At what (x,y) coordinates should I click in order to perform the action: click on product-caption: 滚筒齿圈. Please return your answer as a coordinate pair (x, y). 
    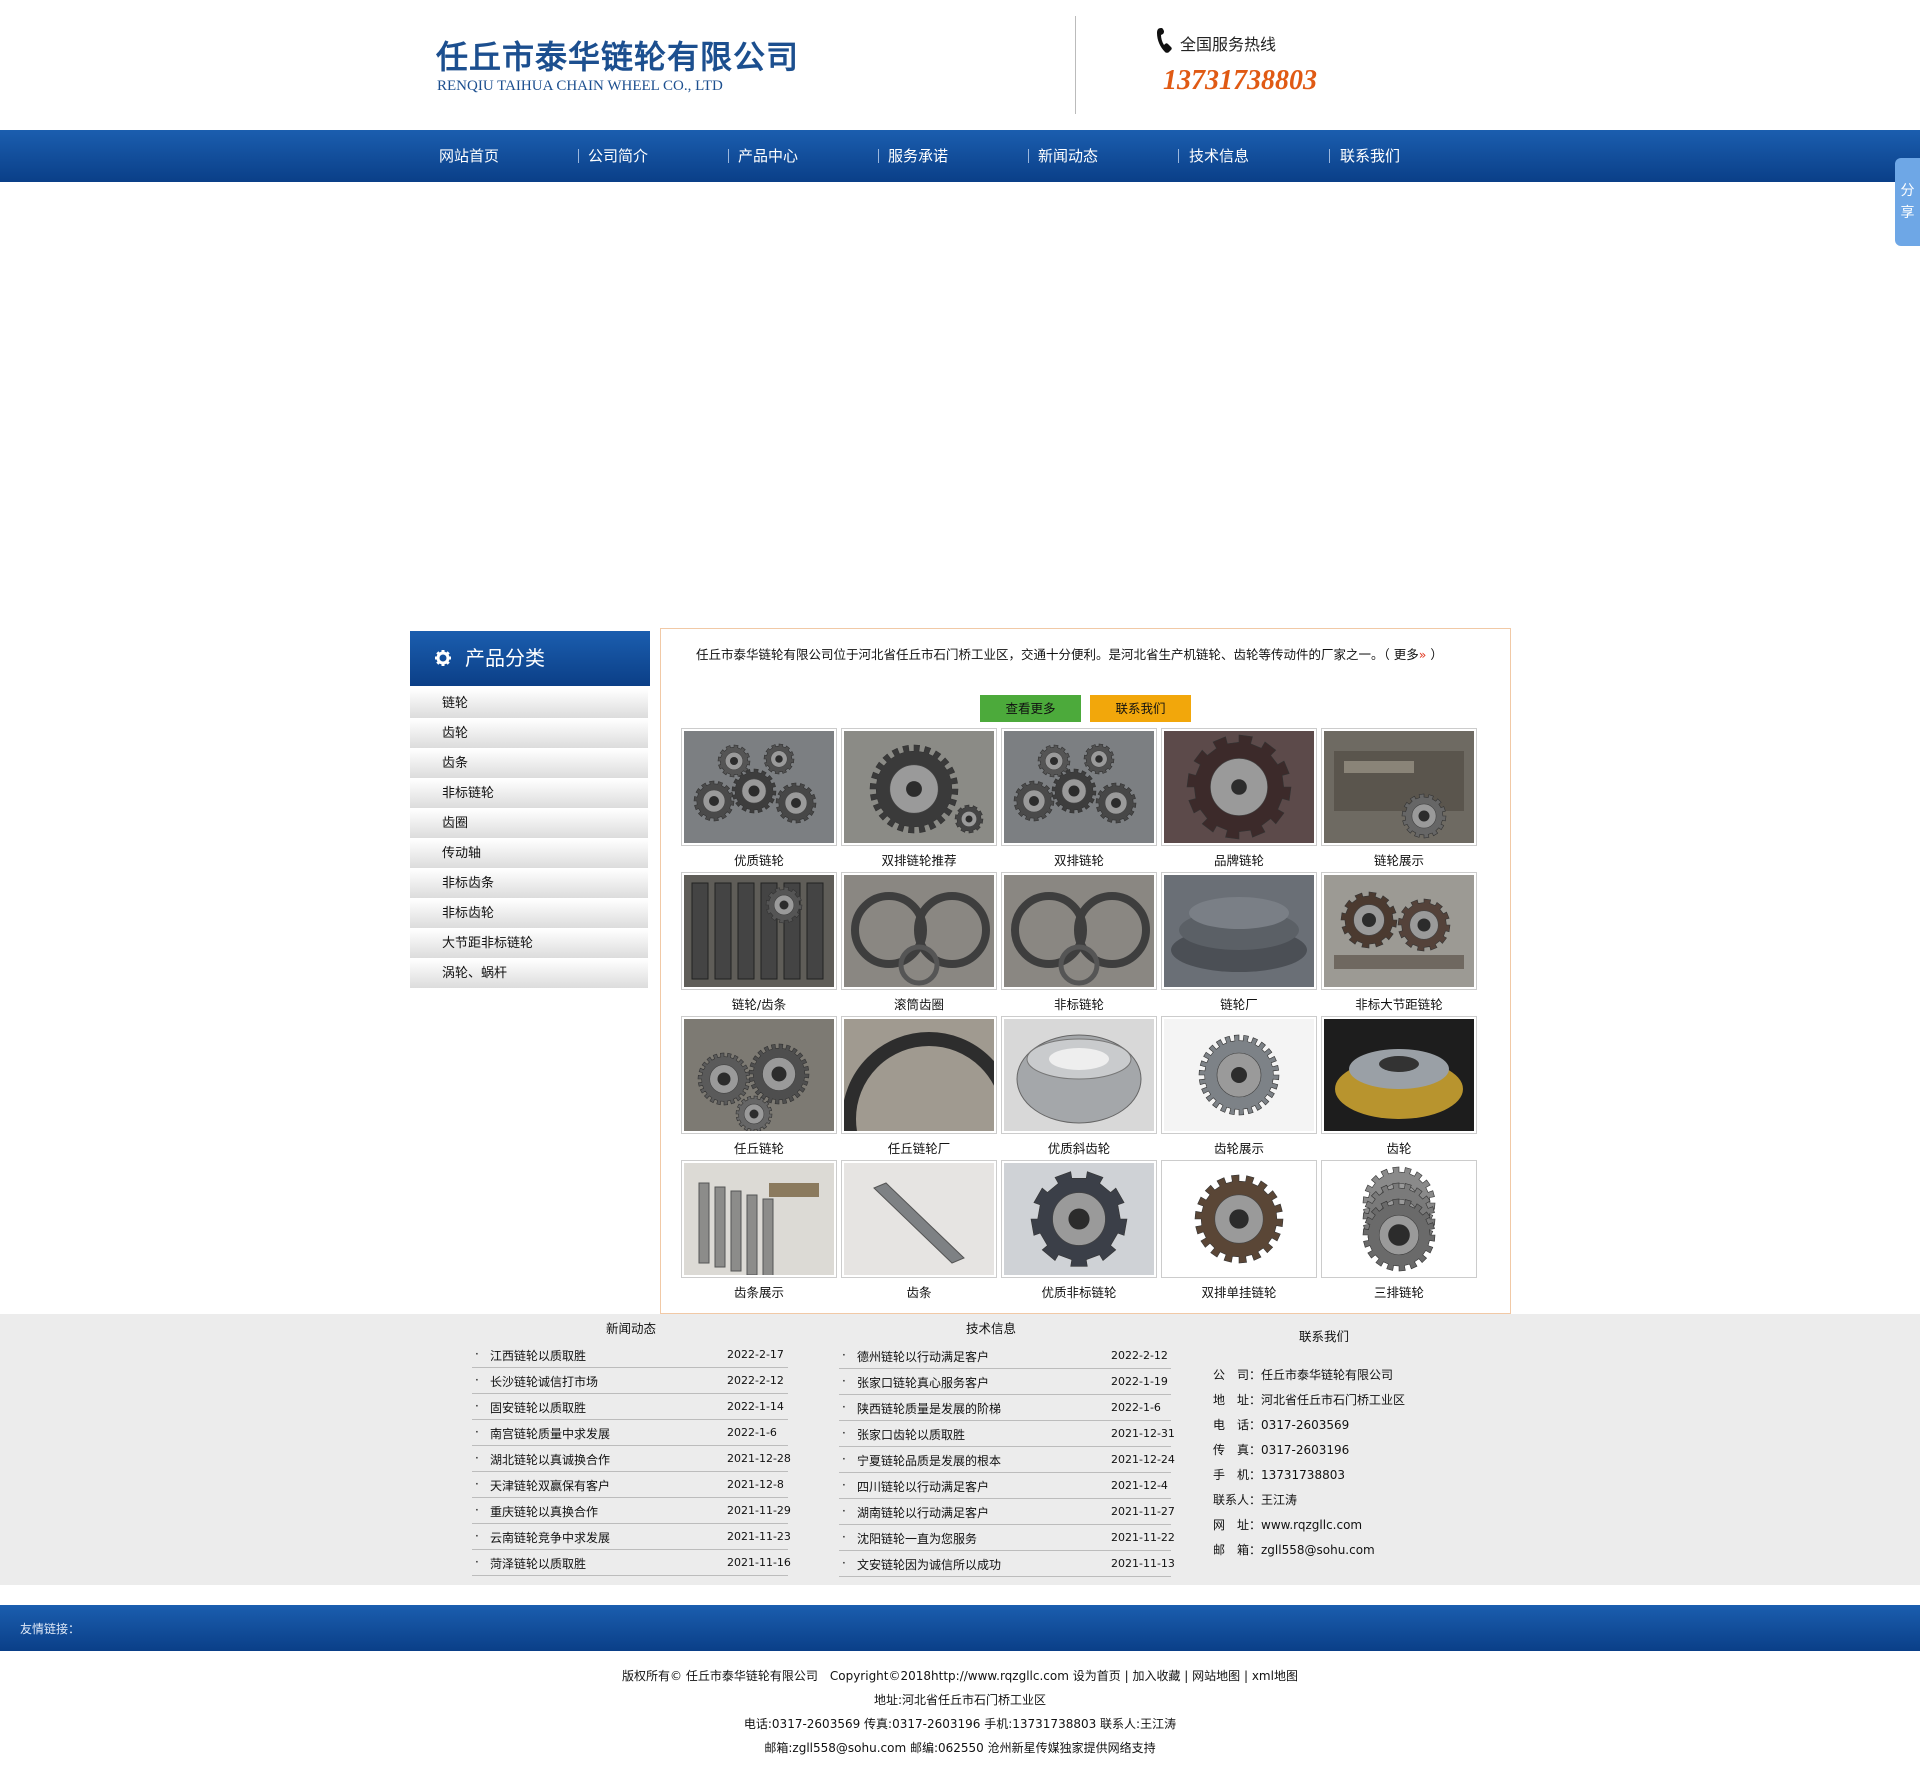
    Looking at the image, I should click on (919, 1003).